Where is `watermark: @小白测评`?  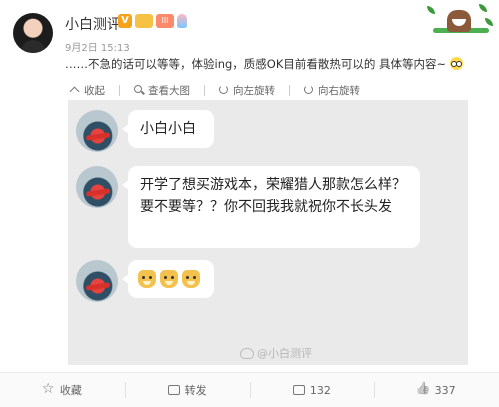 watermark: @小白测评 is located at coordinates (276, 353).